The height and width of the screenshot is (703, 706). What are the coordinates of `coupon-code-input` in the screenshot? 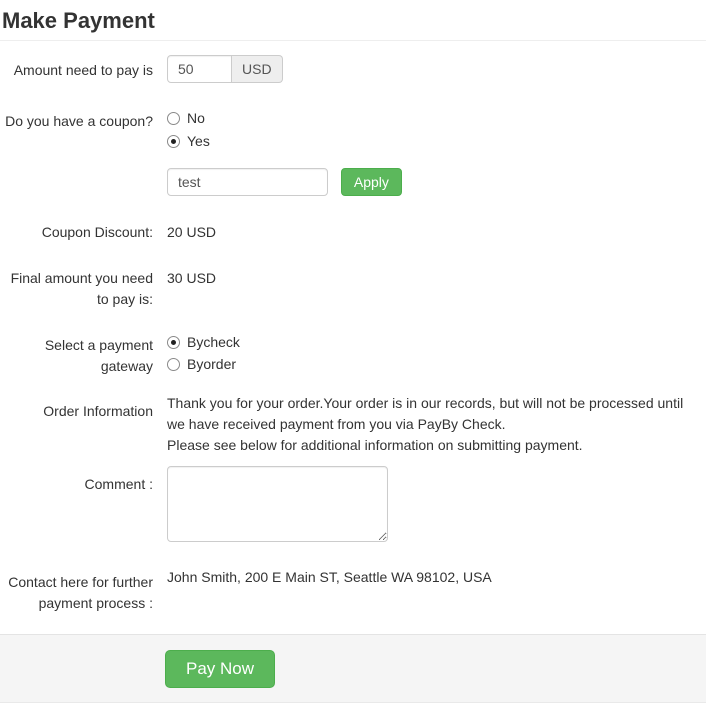 It's located at (247, 182).